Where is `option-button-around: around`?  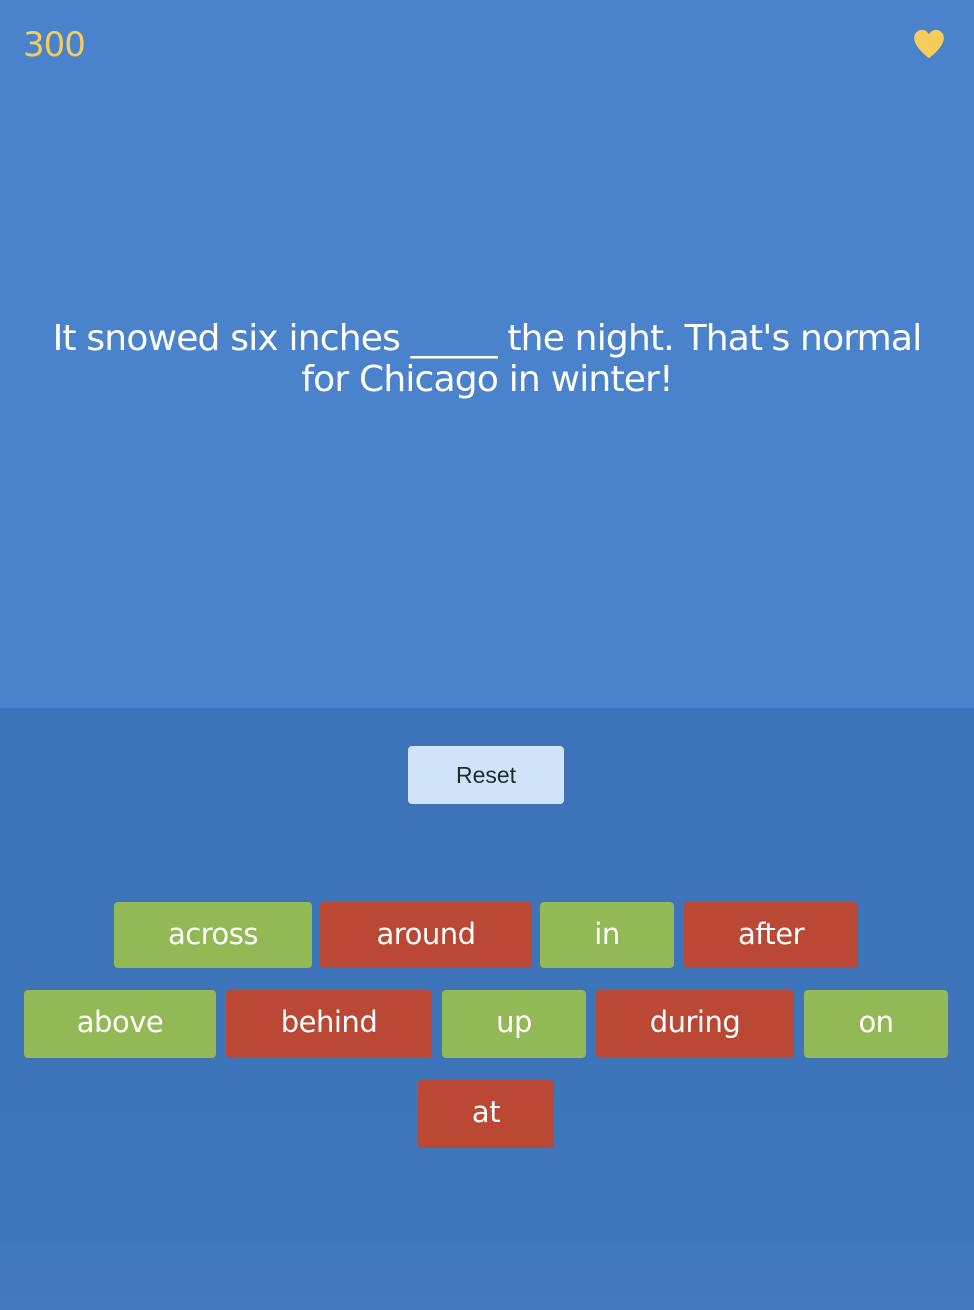
option-button-around: around is located at coordinates (426, 935).